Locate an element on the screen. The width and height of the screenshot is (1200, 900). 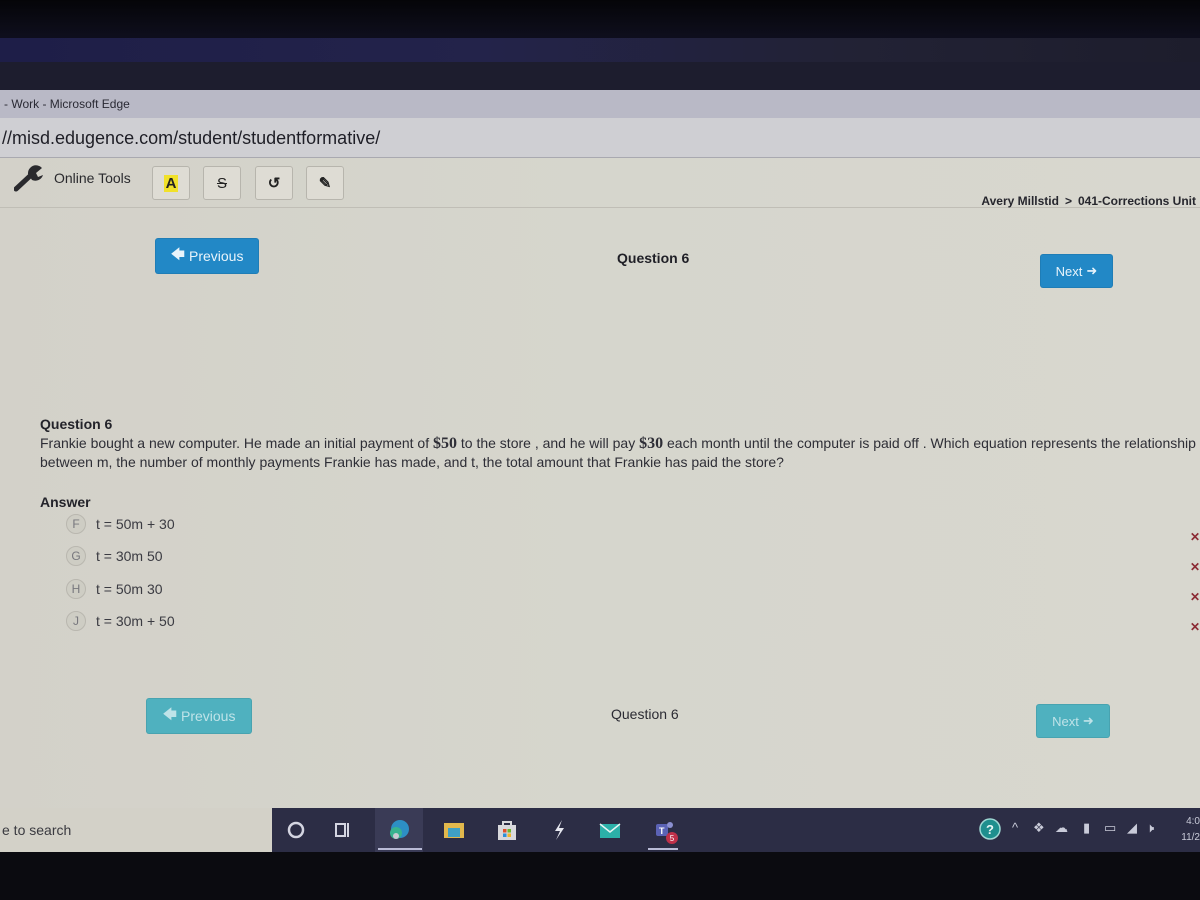
answer-choice-h: H t = 50m 30 is located at coordinates (114, 589).